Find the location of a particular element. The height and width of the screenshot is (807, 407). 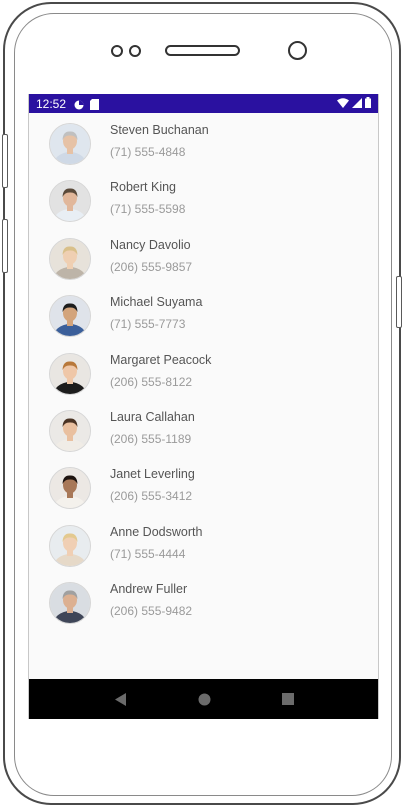

contact-text: Steven Buchanan (71) 555-4848 is located at coordinates (159, 141).